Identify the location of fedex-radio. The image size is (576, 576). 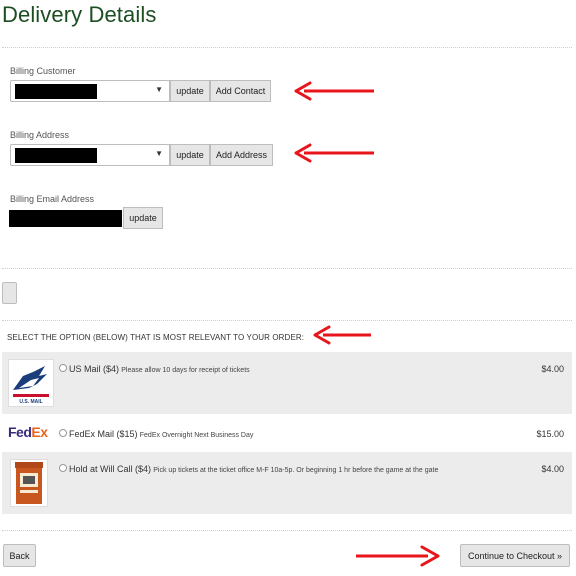
(63, 433).